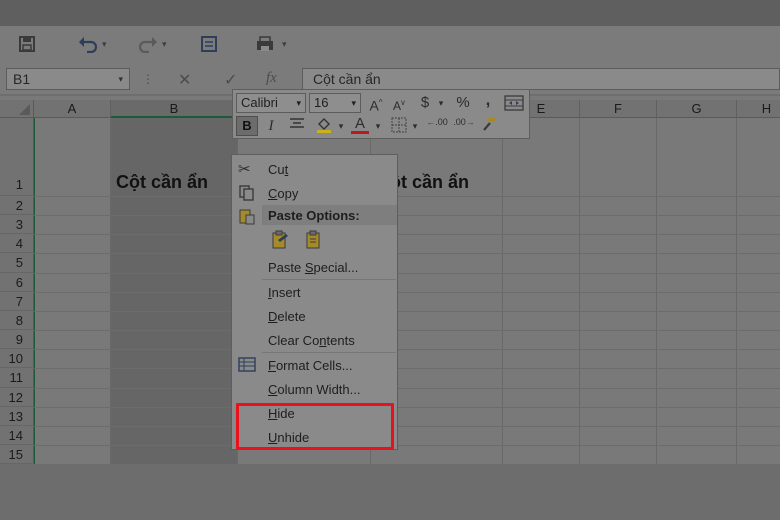  What do you see at coordinates (463, 103) in the screenshot?
I see `percent-style-button: %` at bounding box center [463, 103].